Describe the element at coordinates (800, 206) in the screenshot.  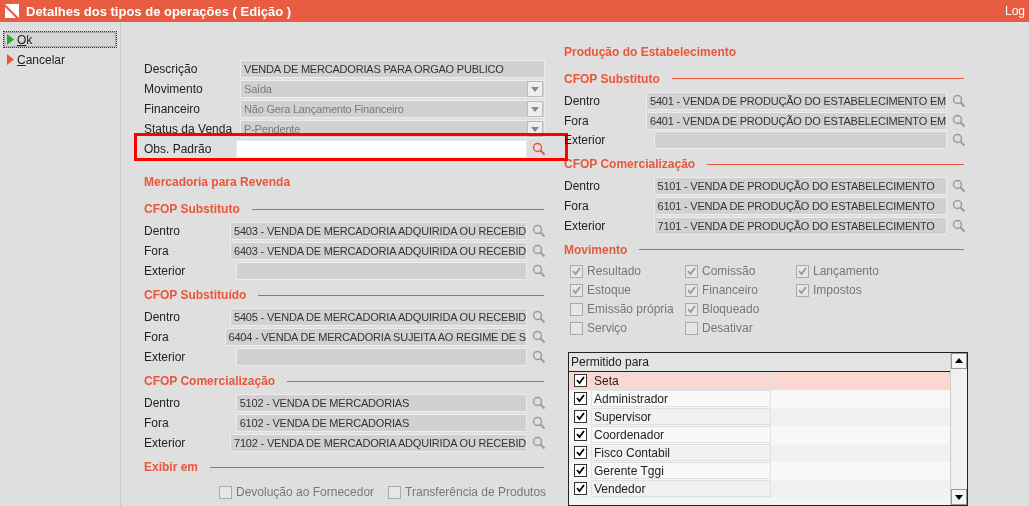
I see `lookup-field: 6101 - VENDA DE PRODUÇÃO DO ESTABELECIMENTO` at that location.